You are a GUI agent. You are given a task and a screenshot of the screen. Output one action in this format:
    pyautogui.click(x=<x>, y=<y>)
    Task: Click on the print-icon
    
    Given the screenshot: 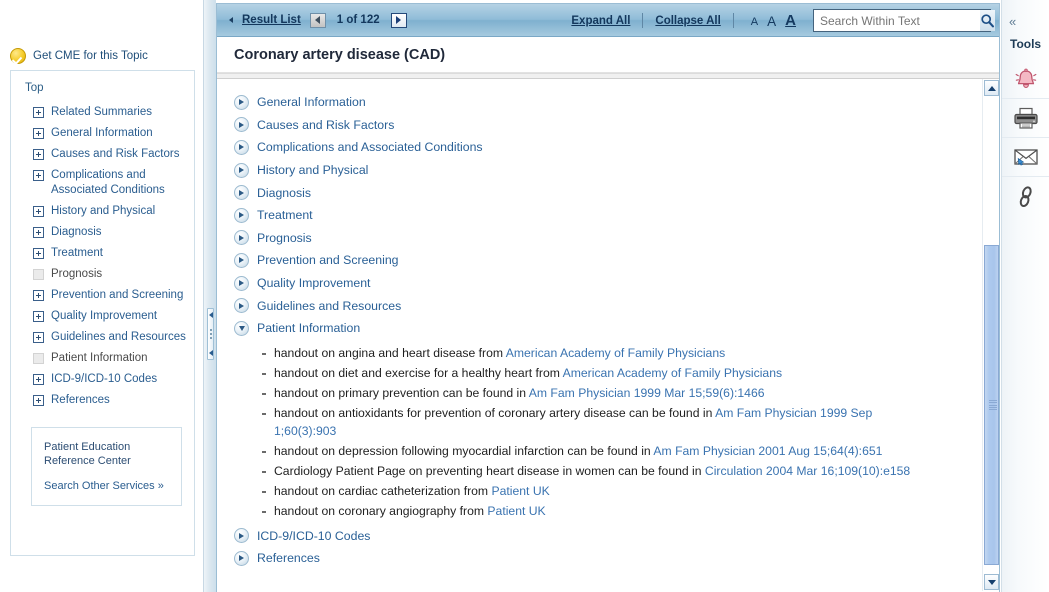 What is the action you would take?
    pyautogui.click(x=1025, y=118)
    